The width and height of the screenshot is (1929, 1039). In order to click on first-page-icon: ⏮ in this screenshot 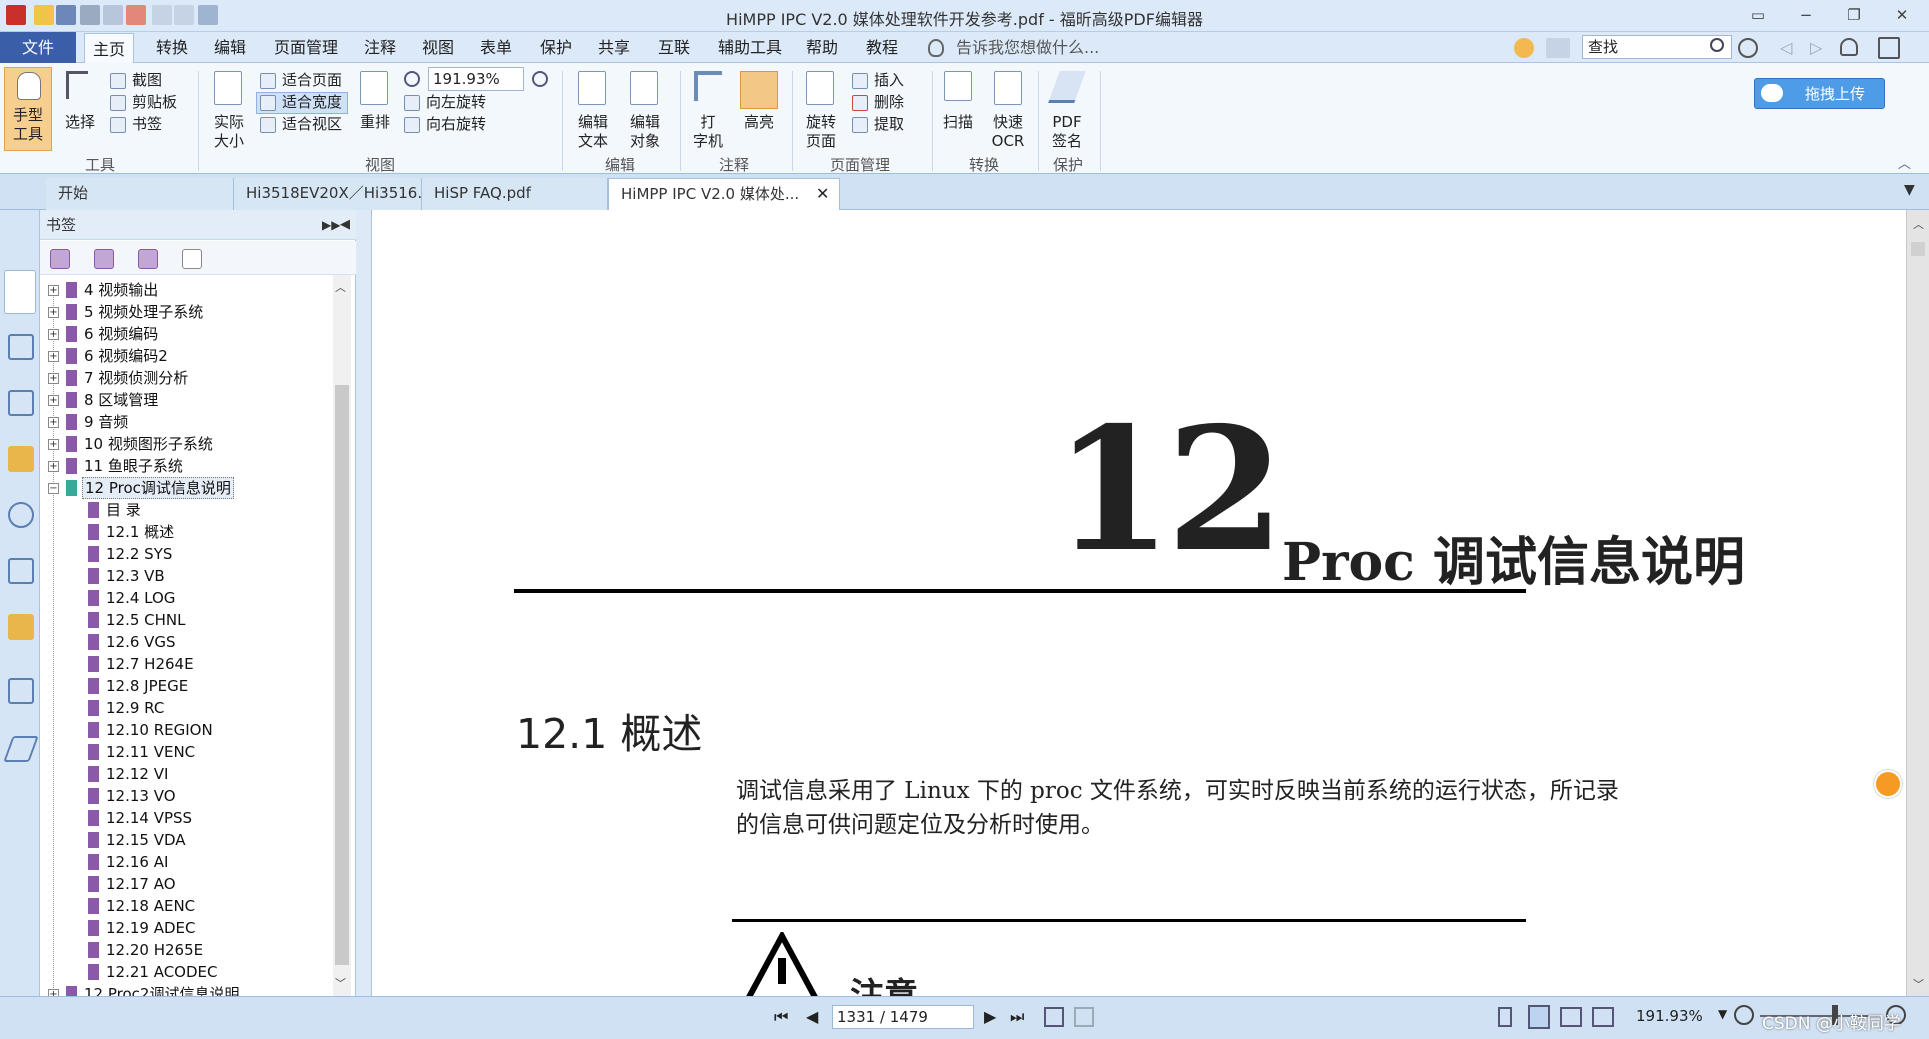, I will do `click(781, 1017)`.